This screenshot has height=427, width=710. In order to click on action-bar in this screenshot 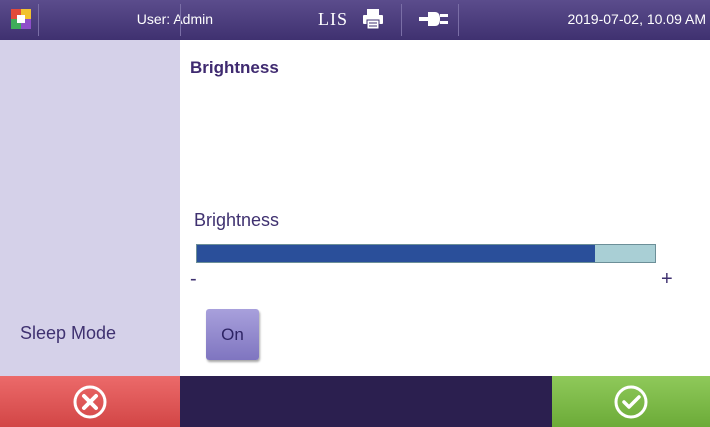, I will do `click(355, 401)`.